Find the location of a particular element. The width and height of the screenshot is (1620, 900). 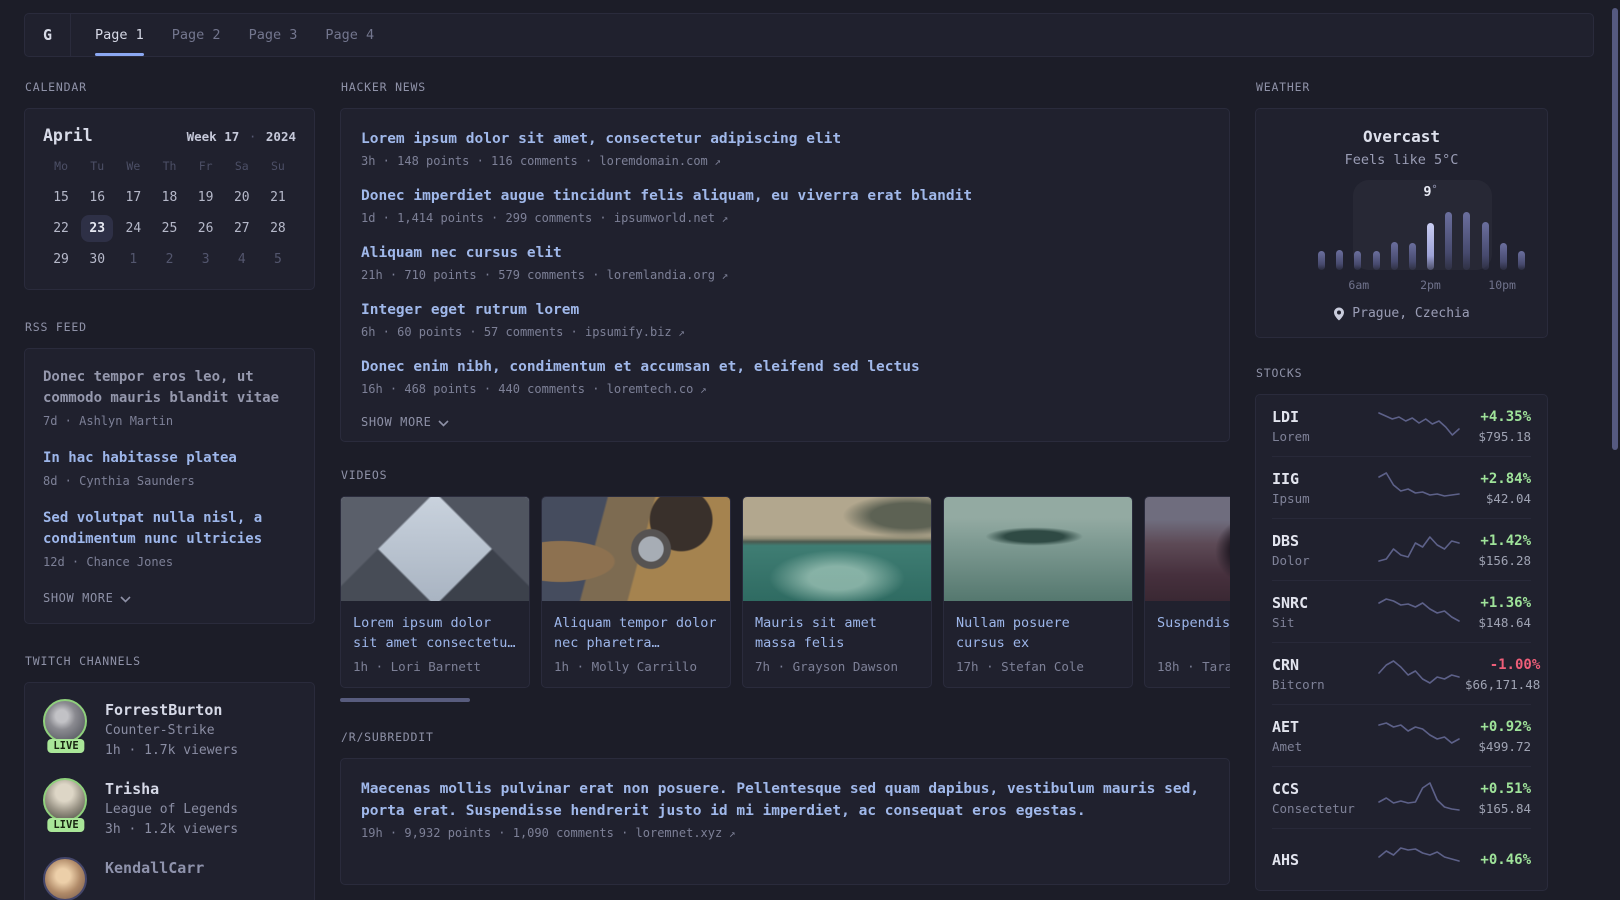

video-title: Suspendisse diam is located at coordinates (1193, 623).